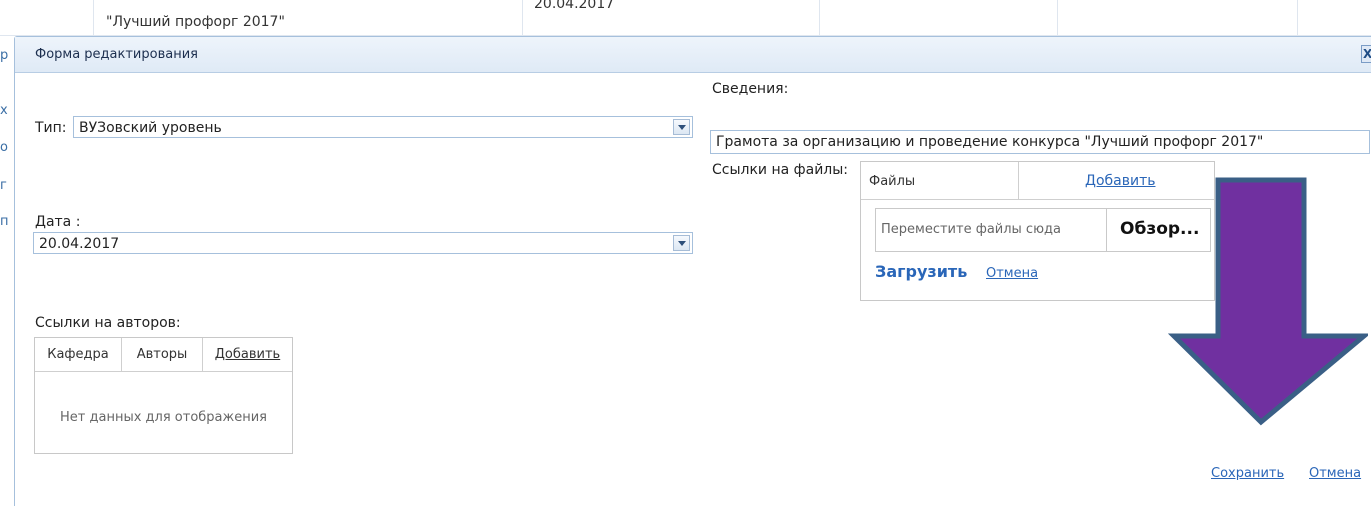  I want to click on popup-header: Форма редактирования X, so click(693, 55).